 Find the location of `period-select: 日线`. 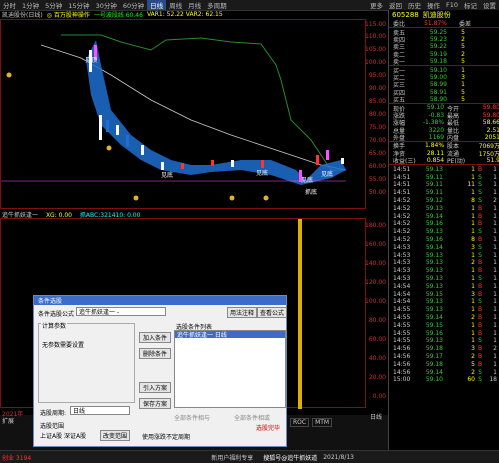

period-select: 日线 is located at coordinates (100, 410).